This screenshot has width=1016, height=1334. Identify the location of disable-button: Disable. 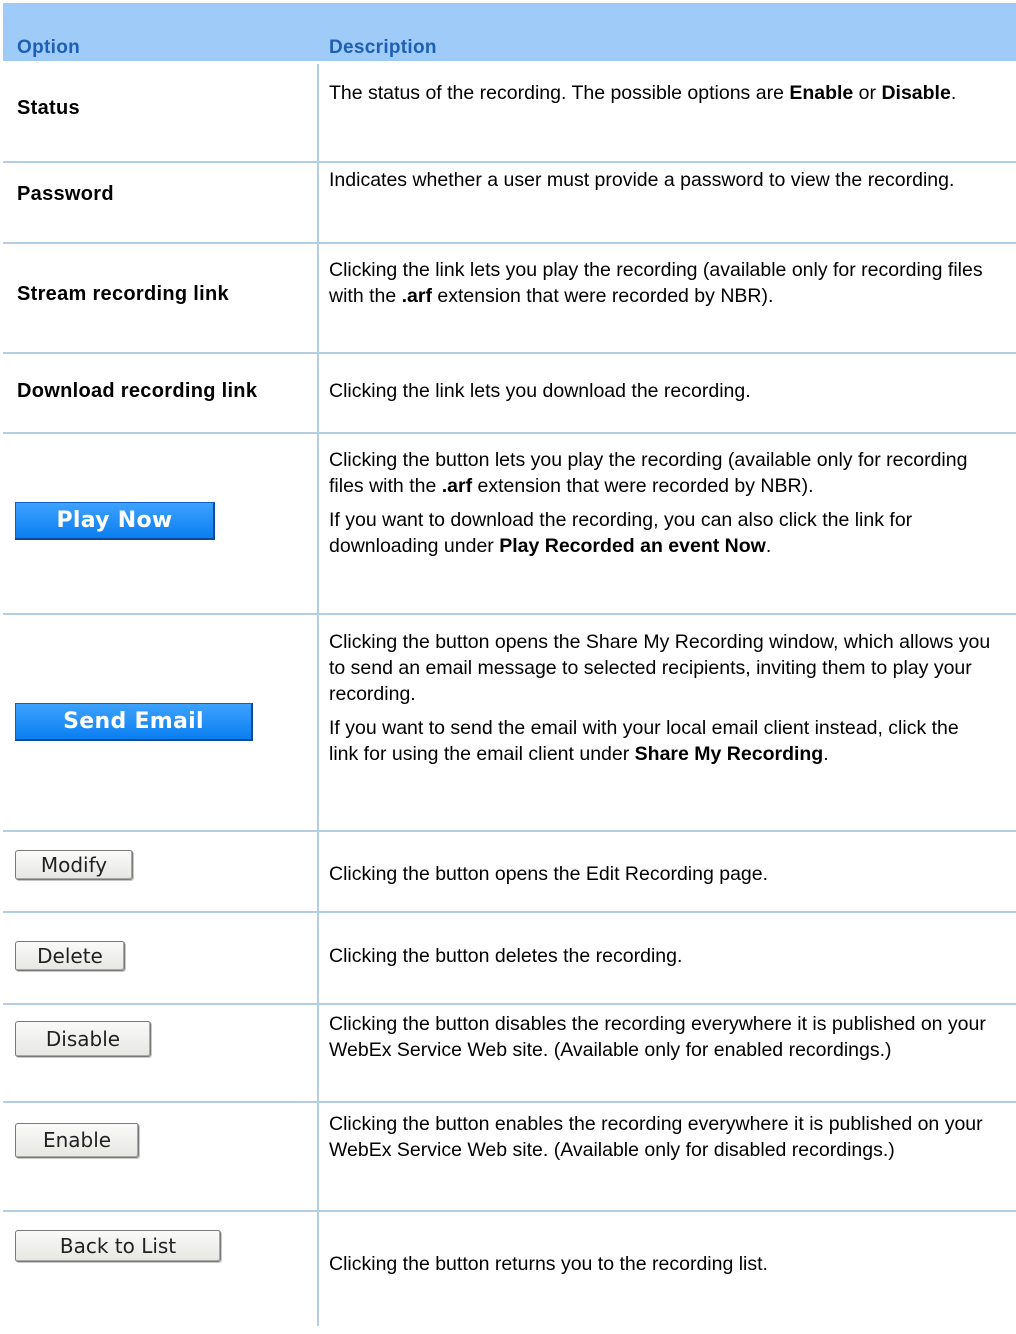
(83, 1039).